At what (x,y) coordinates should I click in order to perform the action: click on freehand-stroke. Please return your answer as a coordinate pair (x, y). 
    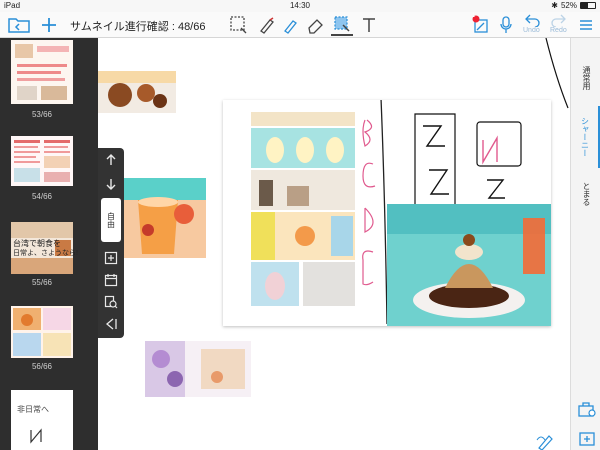
    Looking at the image, I should click on (557, 73).